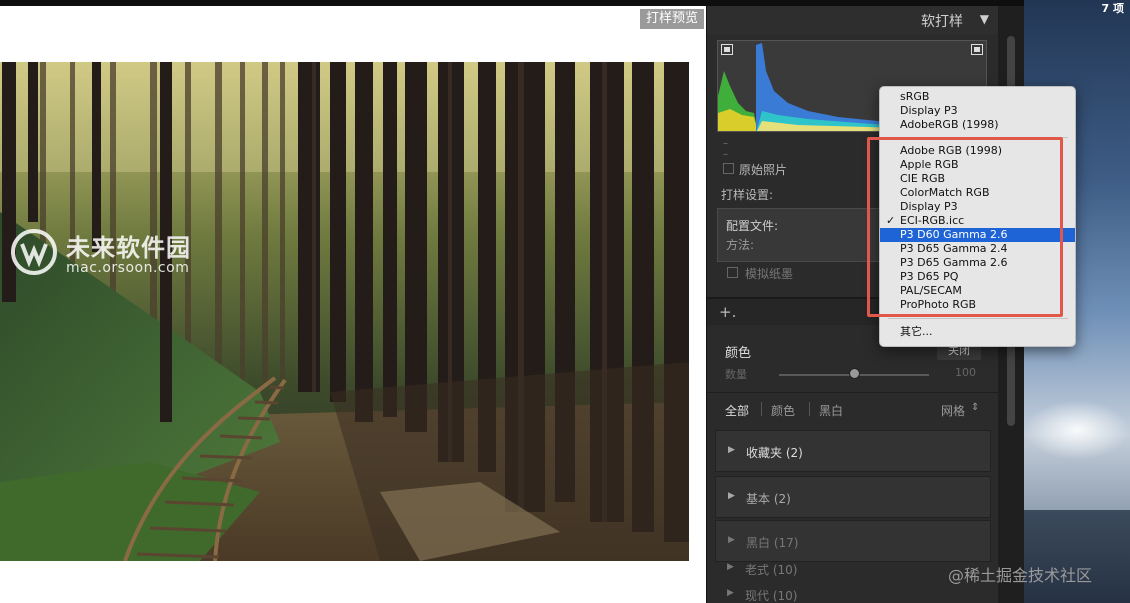 This screenshot has width=1130, height=603. What do you see at coordinates (854, 373) in the screenshot?
I see `amount-slider-thumb` at bounding box center [854, 373].